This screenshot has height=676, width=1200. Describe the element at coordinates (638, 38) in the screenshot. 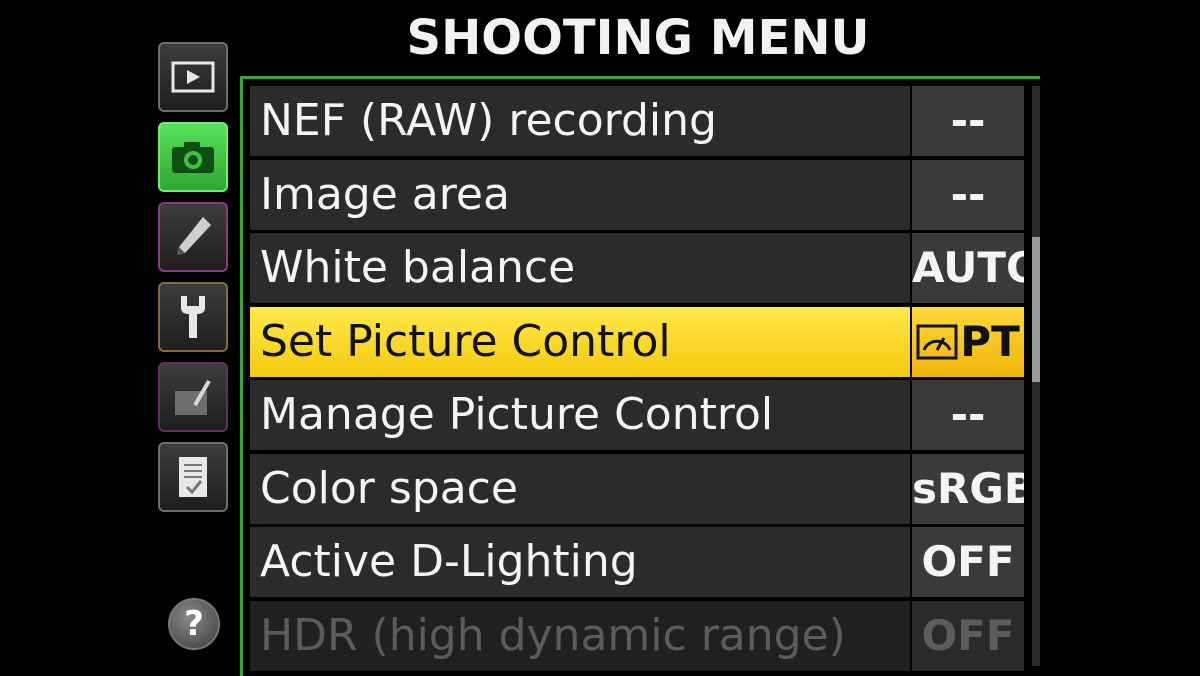

I see `page-title: SHOOTING MENU` at that location.